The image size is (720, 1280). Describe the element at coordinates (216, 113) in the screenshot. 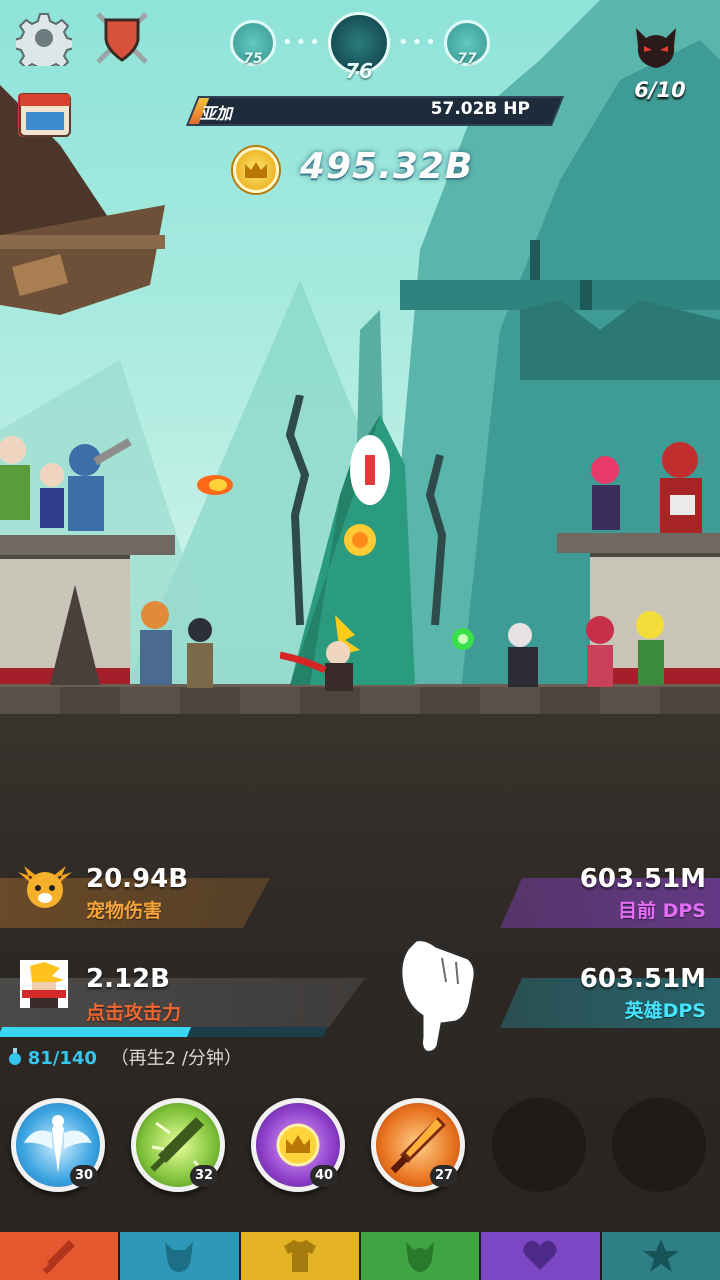

I see `boss-name: 亚加` at that location.